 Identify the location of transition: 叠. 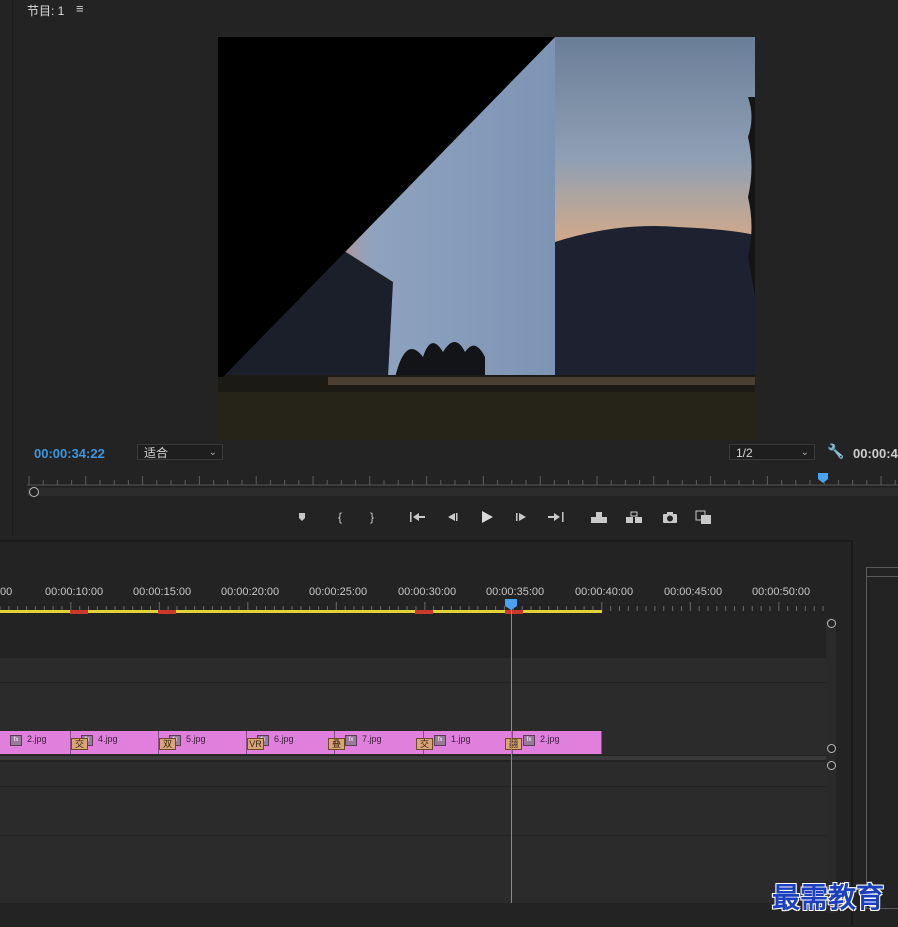
(336, 744).